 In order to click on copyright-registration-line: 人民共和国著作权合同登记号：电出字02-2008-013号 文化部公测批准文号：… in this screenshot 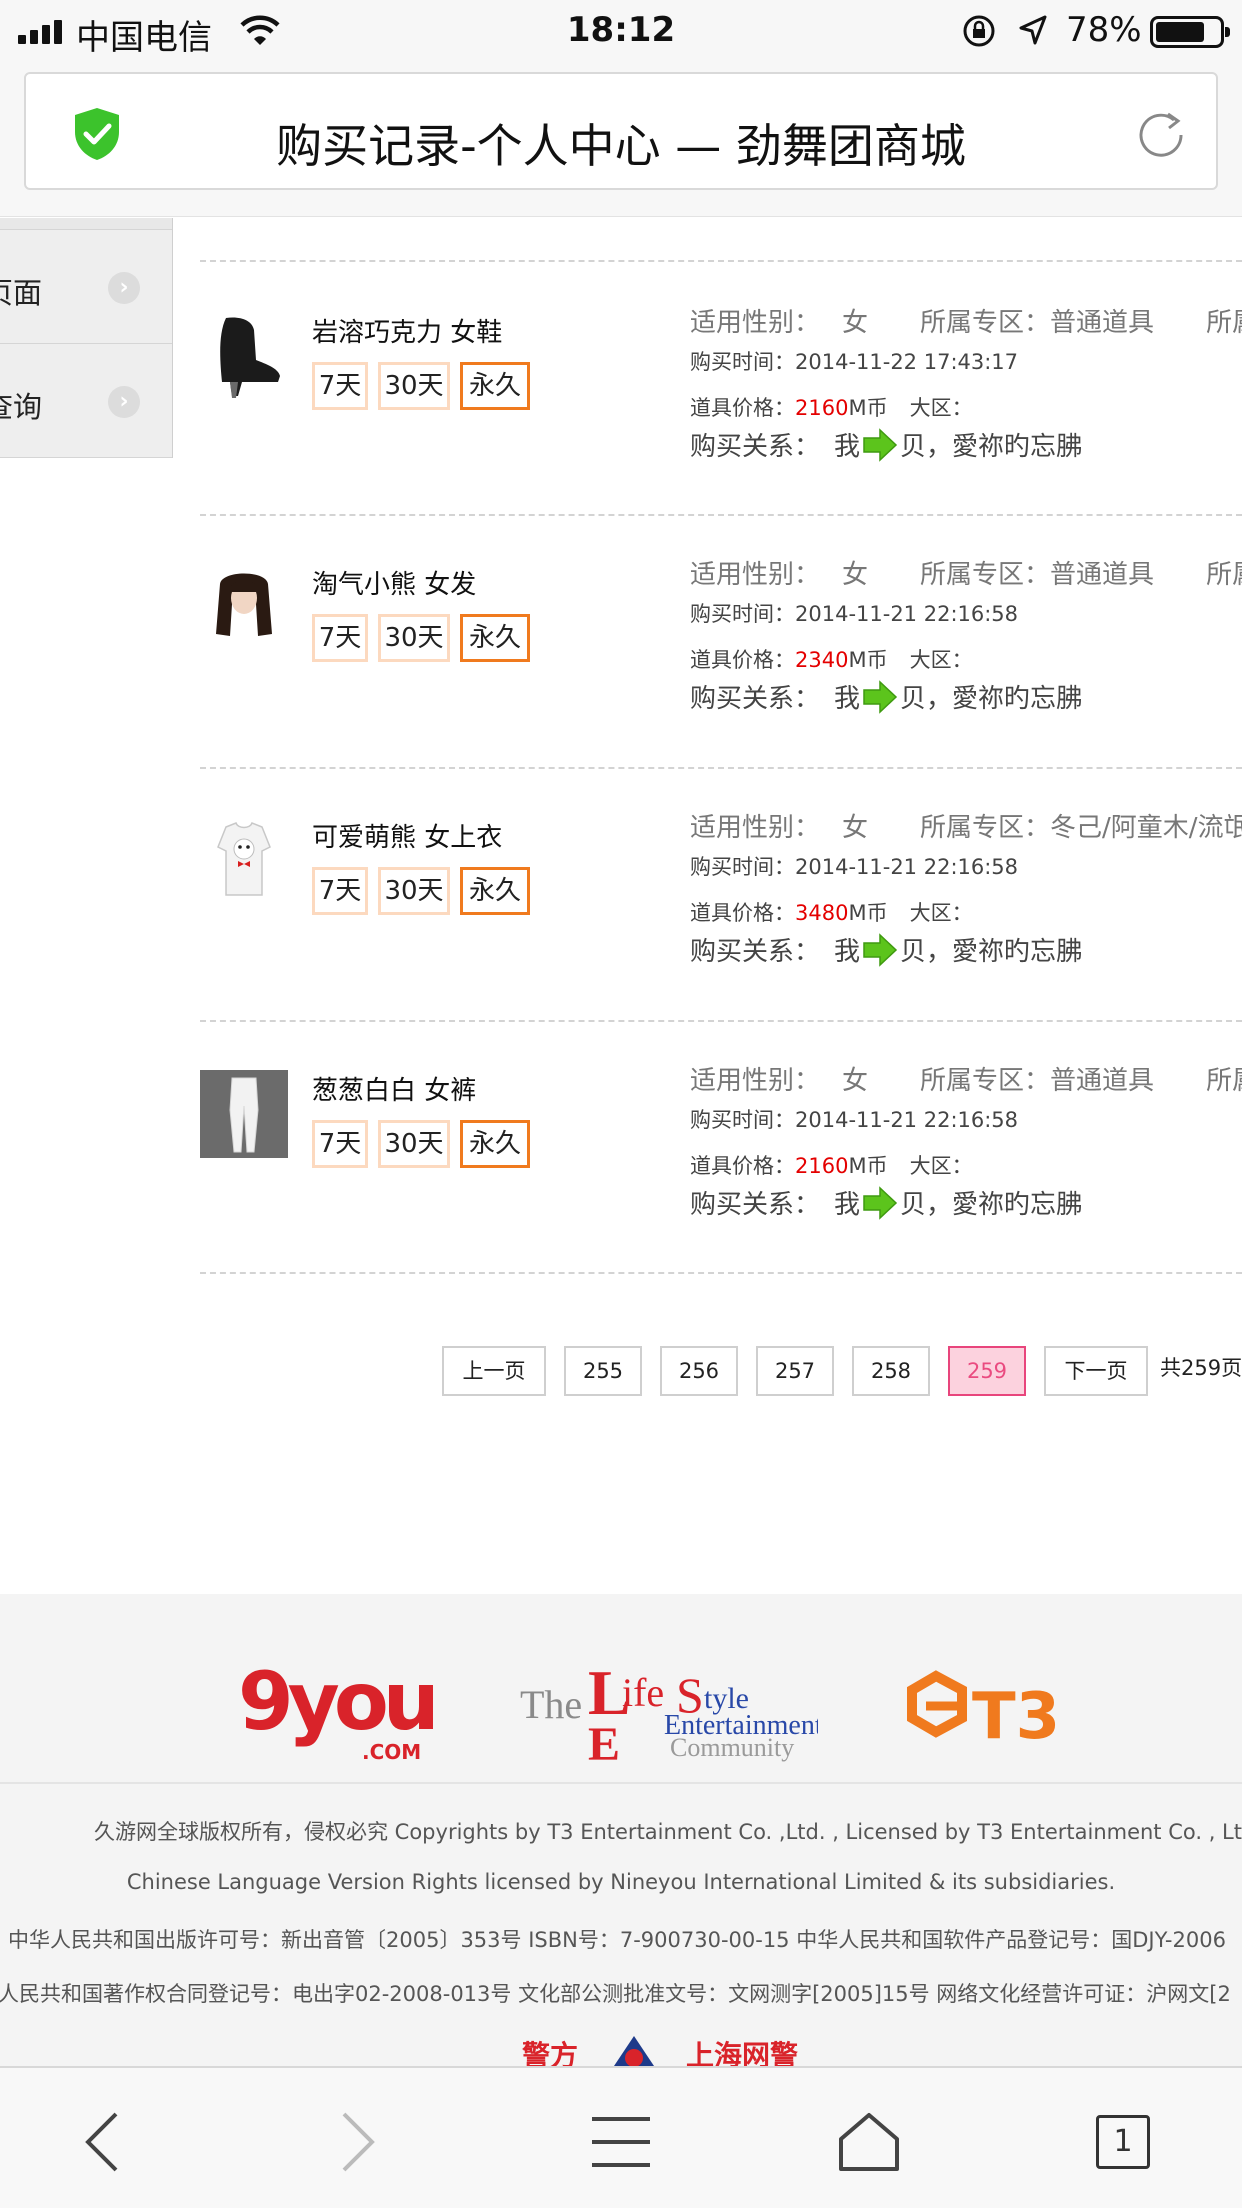, I will do `click(615, 1994)`.